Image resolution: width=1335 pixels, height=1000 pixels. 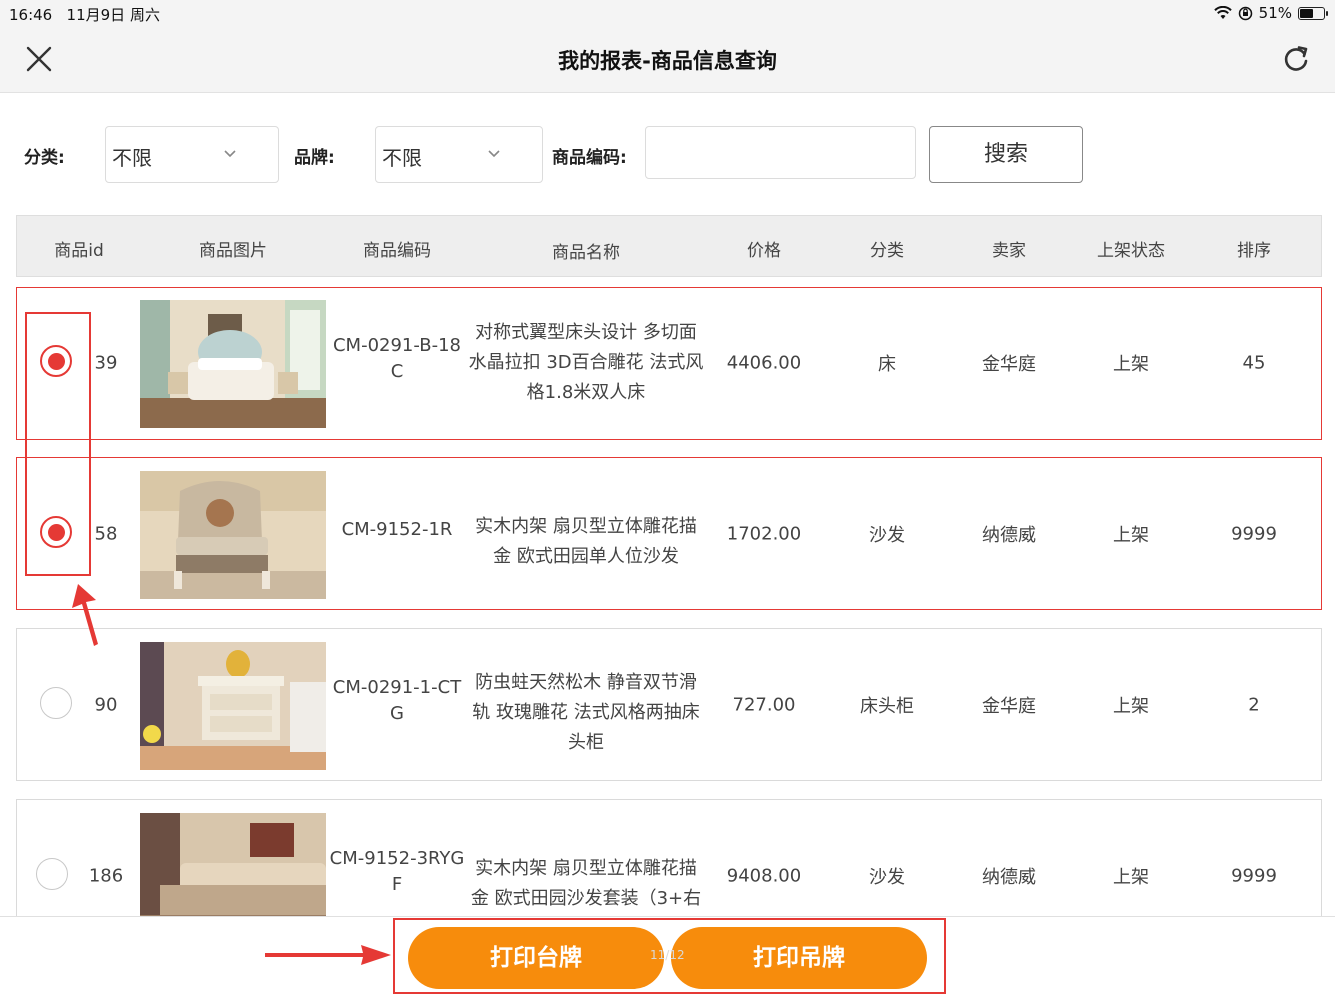 What do you see at coordinates (1254, 705) in the screenshot?
I see `product-sort: 2` at bounding box center [1254, 705].